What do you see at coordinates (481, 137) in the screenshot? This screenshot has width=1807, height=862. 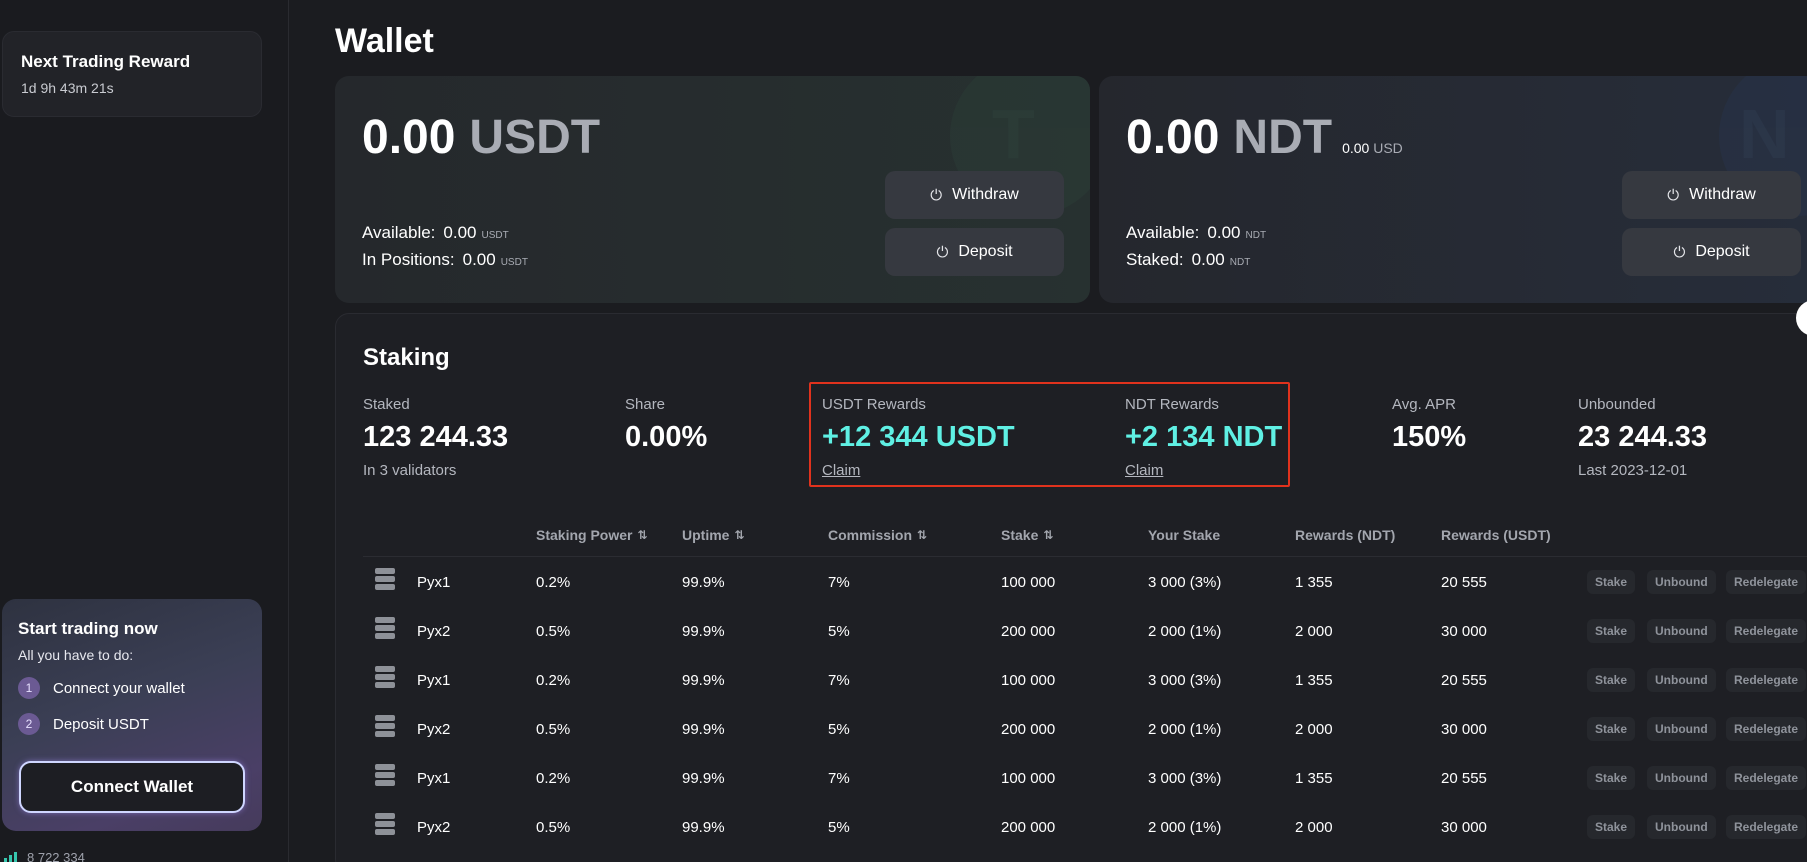 I see `usdt-balance: 0.00 USDT` at bounding box center [481, 137].